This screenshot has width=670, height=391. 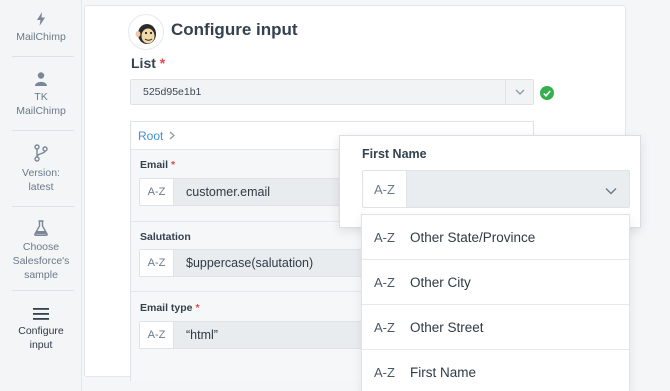 I want to click on list-item: A-Z Other City, so click(x=495, y=282).